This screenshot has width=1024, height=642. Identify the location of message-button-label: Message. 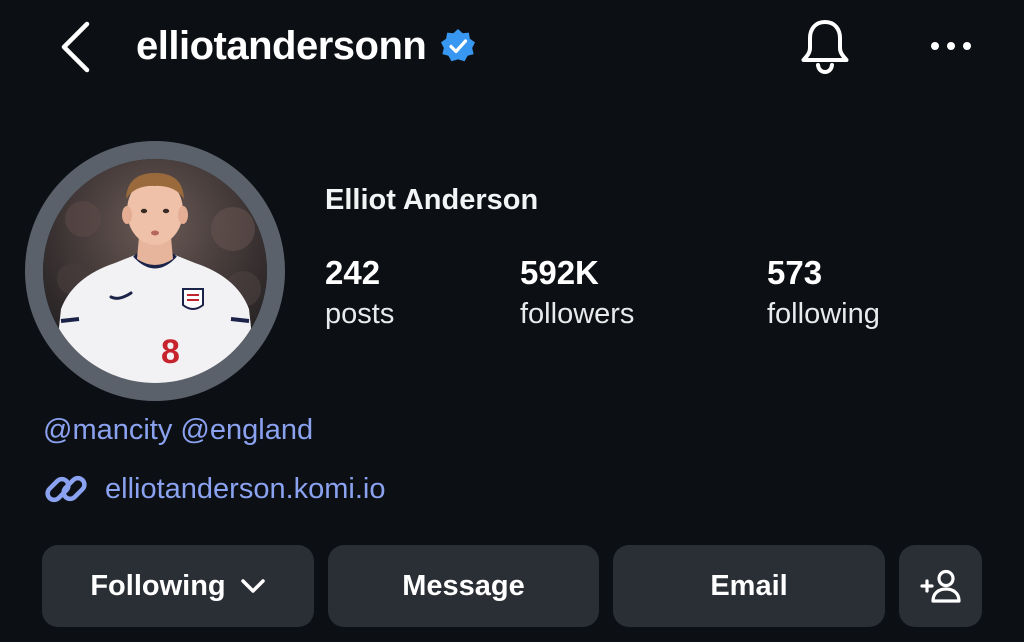
(463, 585).